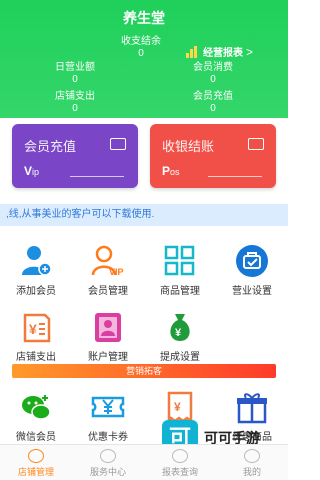 The width and height of the screenshot is (320, 480). What do you see at coordinates (36, 357) in the screenshot?
I see `grid-label: 店铺支出` at bounding box center [36, 357].